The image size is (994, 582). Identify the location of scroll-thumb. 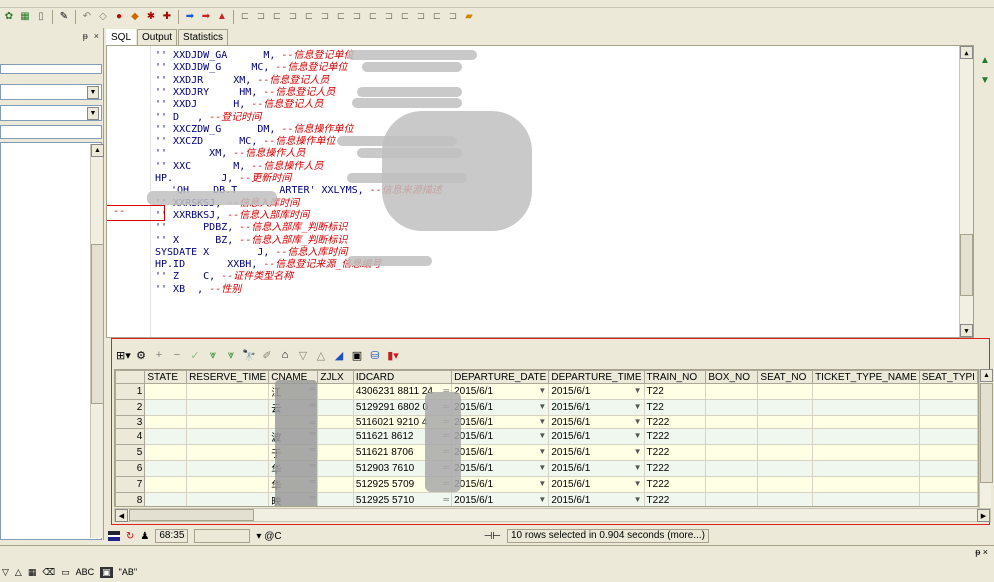
(97, 324).